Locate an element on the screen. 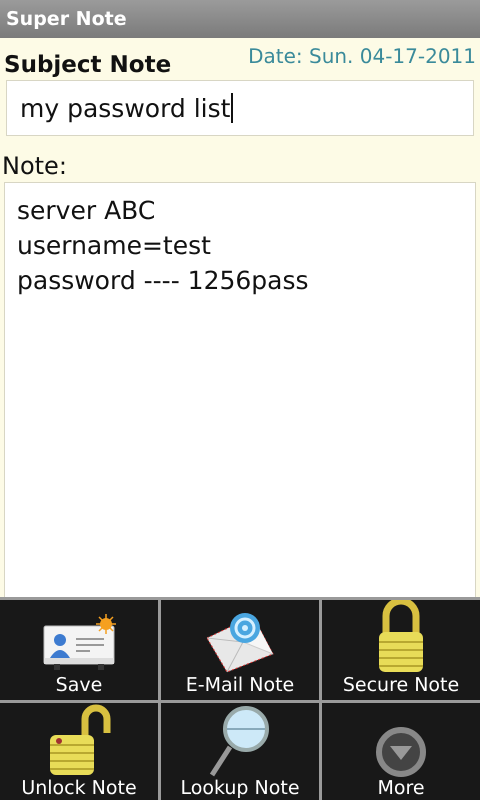 The image size is (480, 800). padlock-icon is located at coordinates (401, 637).